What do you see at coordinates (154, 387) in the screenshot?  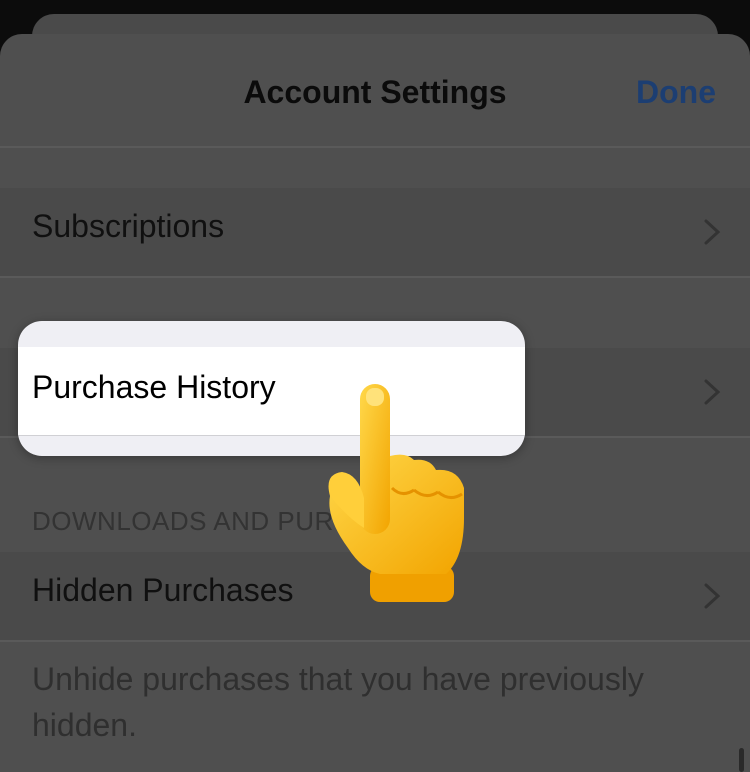 I see `purchase-history-label: Purchase History` at bounding box center [154, 387].